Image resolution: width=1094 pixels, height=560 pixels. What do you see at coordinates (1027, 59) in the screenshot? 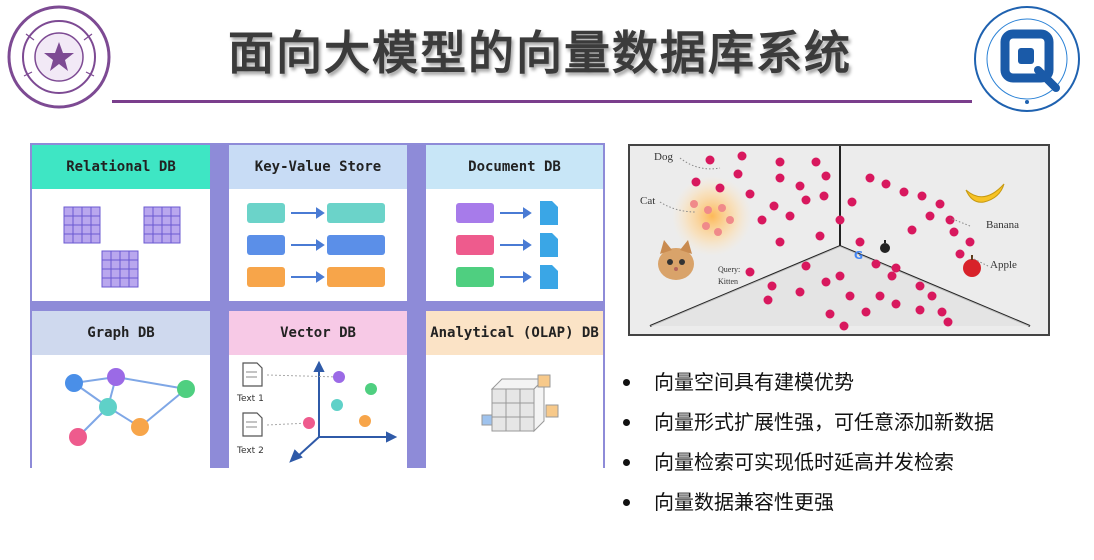
I see `bnrist-logo` at bounding box center [1027, 59].